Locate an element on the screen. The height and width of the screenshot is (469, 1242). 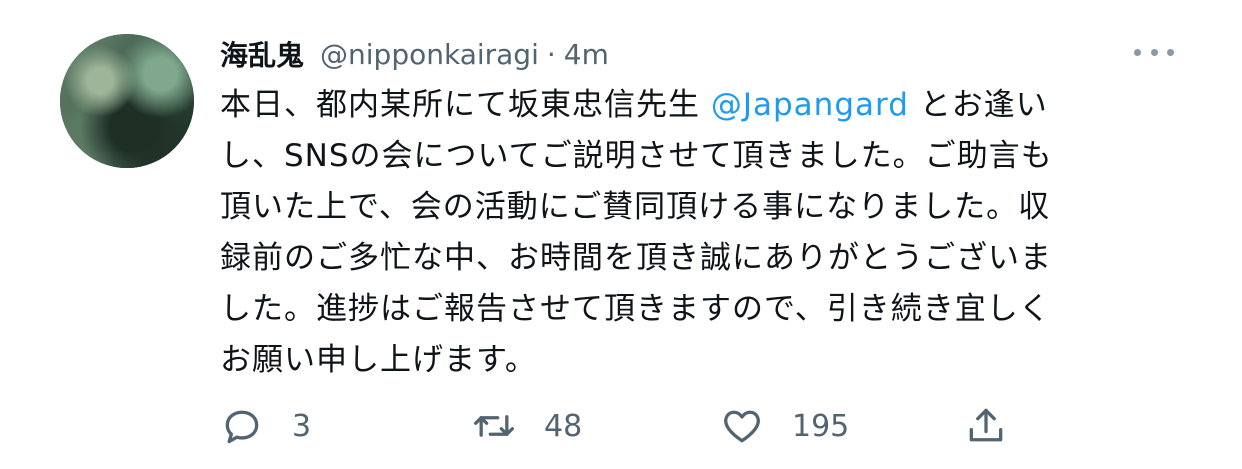
reply-button: 3 is located at coordinates (265, 426).